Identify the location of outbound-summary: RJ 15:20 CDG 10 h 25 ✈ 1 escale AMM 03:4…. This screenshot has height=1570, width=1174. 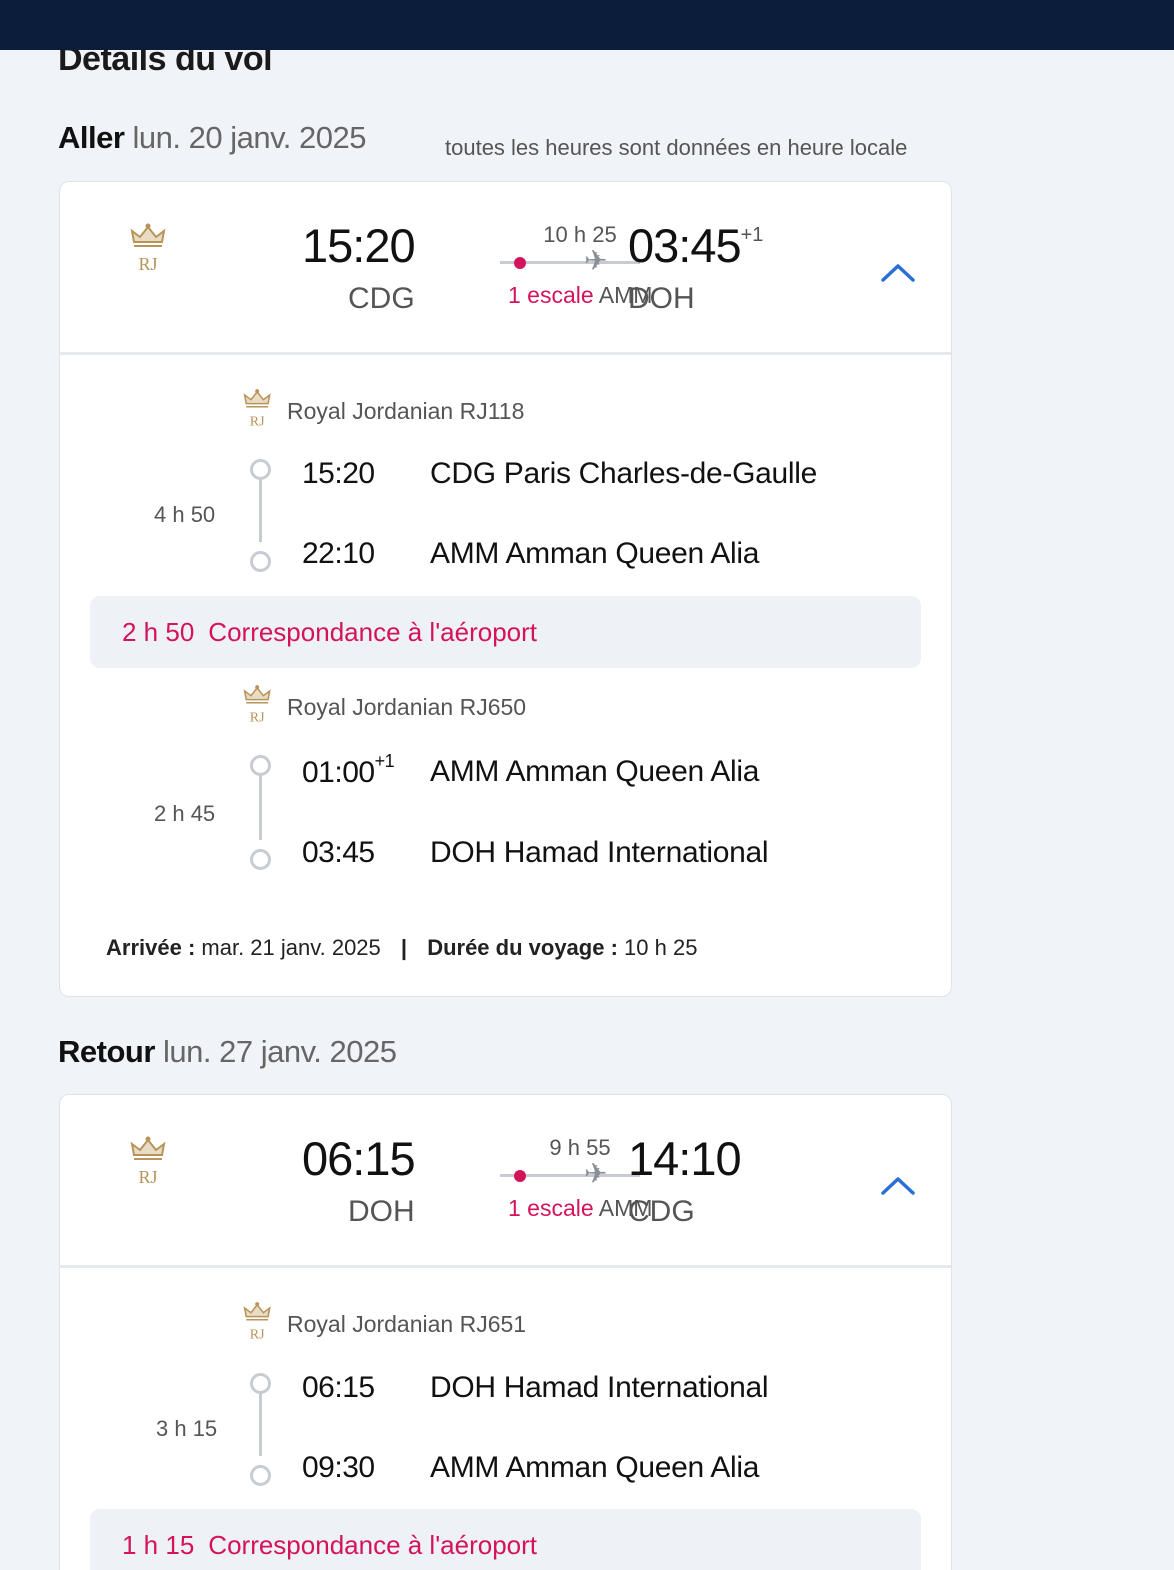
(505, 268).